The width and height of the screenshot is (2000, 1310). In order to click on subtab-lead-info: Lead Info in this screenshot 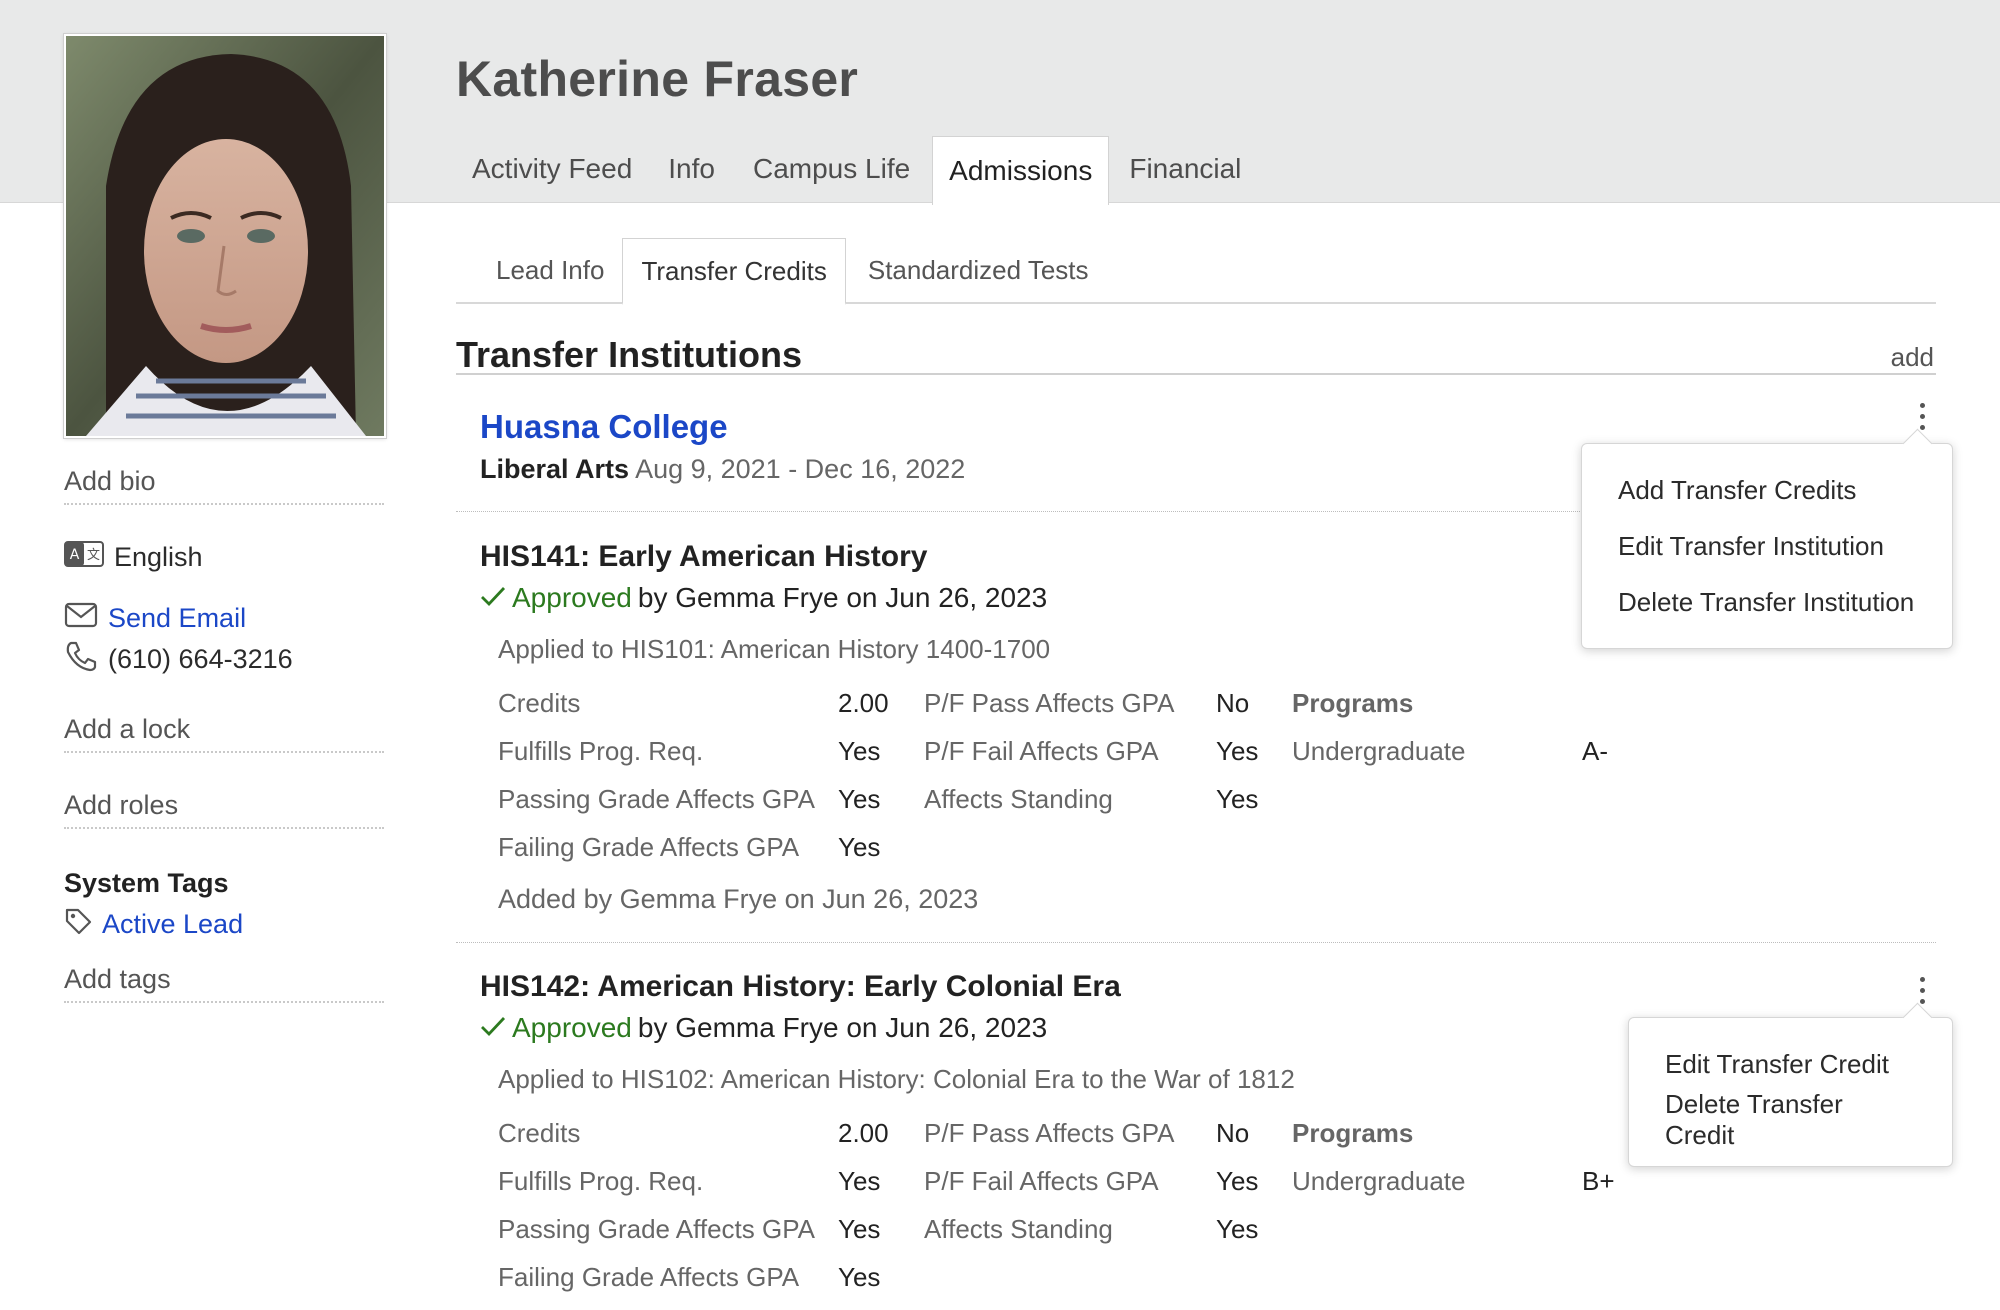, I will do `click(550, 270)`.